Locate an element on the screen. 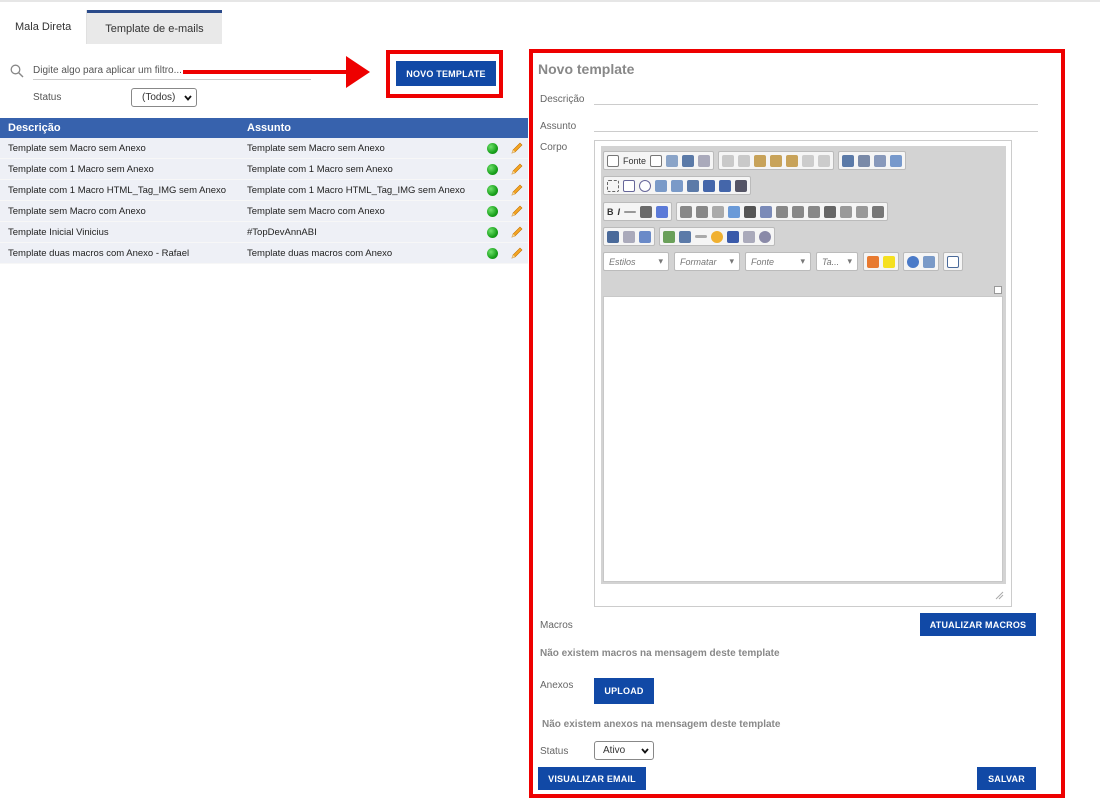  show-blocks-icon is located at coordinates (929, 261).